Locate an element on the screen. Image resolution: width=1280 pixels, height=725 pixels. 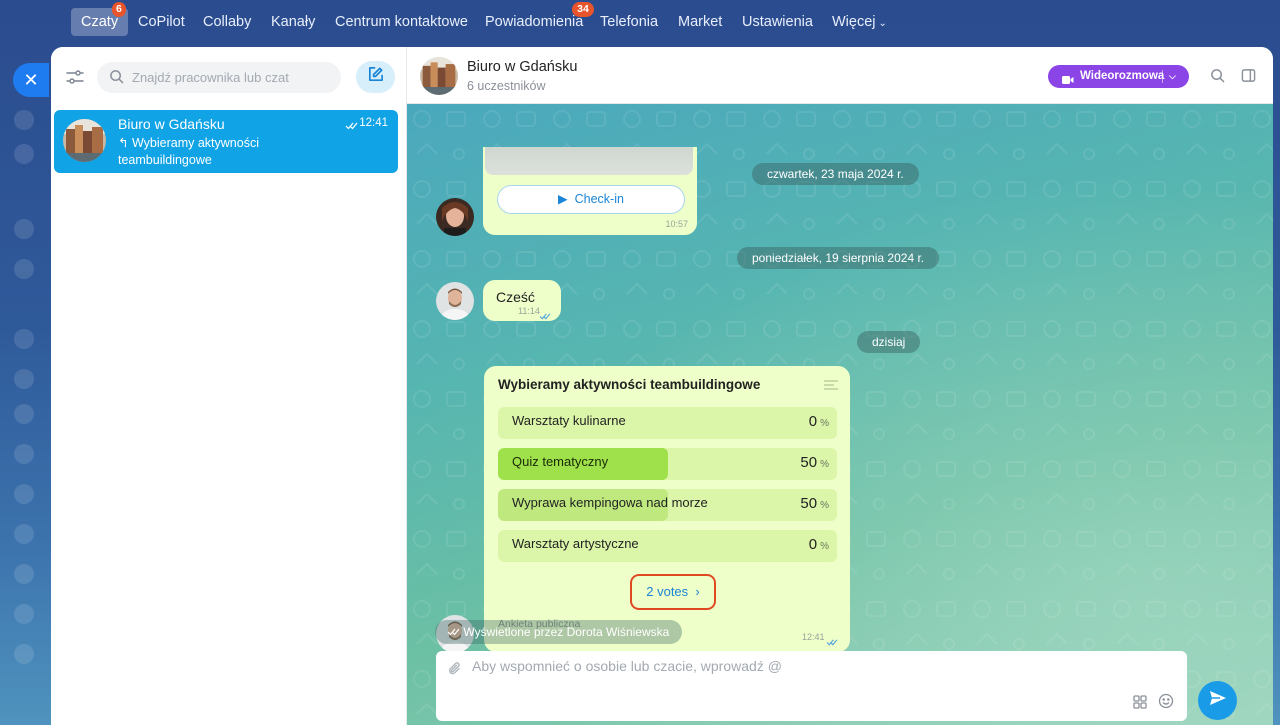
nav-item-collaby: Collaby is located at coordinates (227, 22).